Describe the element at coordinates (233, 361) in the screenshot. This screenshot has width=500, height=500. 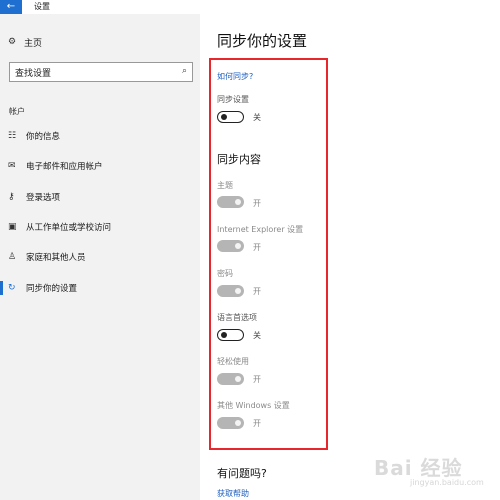
I see `ease-of-access-label: 轻松使用` at that location.